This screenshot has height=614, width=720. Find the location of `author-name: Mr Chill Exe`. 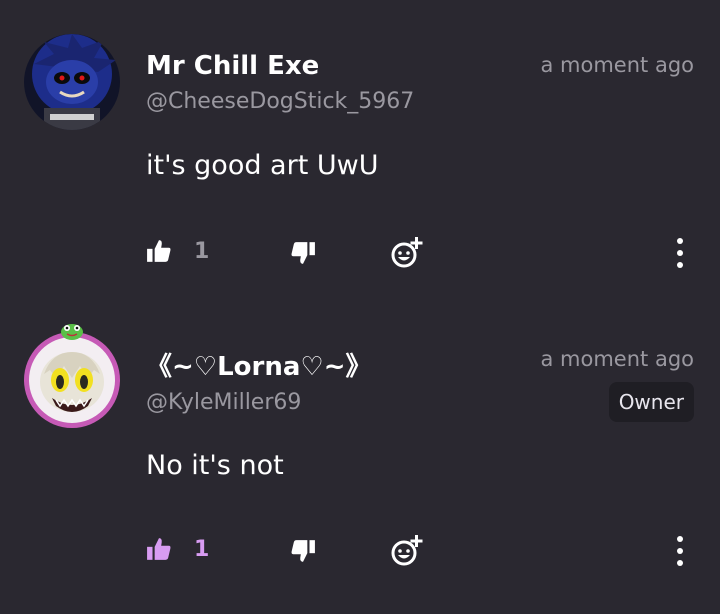

author-name: Mr Chill Exe is located at coordinates (232, 66).